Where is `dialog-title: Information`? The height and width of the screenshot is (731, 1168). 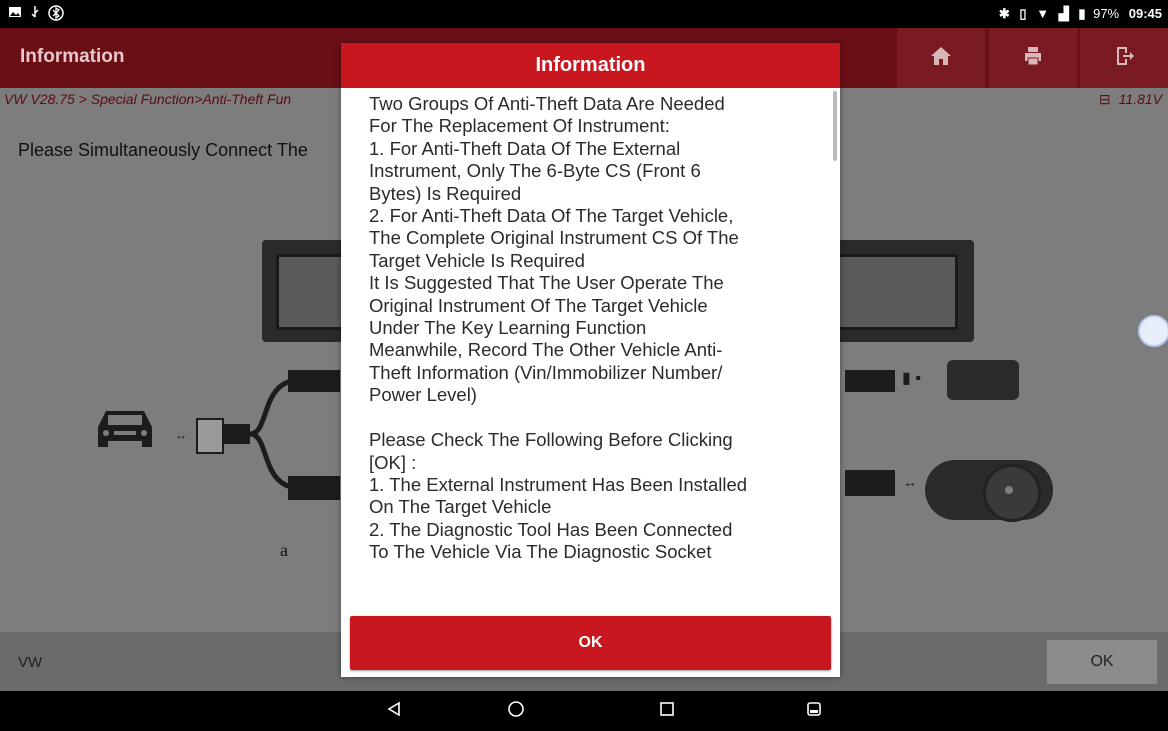 dialog-title: Information is located at coordinates (590, 65).